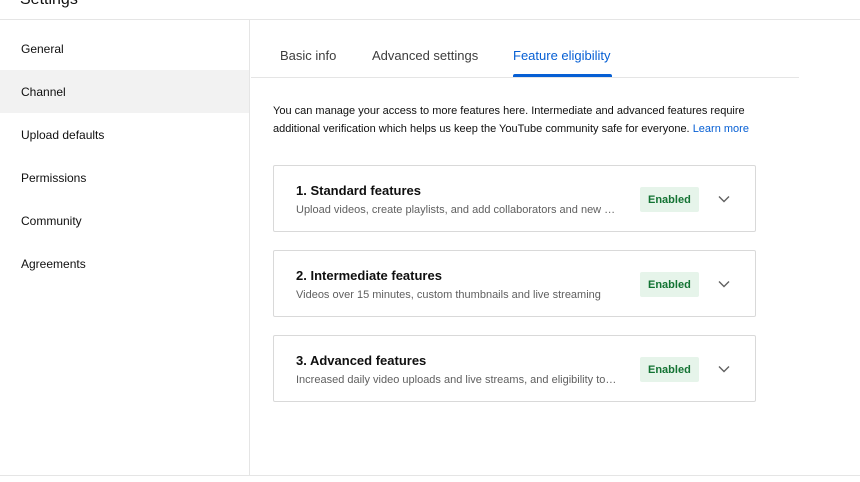 The width and height of the screenshot is (860, 482). What do you see at coordinates (63, 134) in the screenshot?
I see `sidebar-item-label: Upload defaults` at bounding box center [63, 134].